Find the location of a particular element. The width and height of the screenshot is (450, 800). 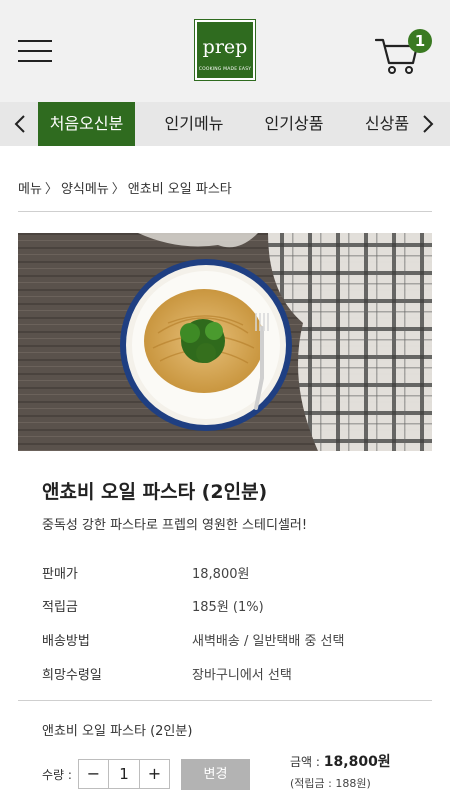

cart-button: 1 is located at coordinates (403, 53).